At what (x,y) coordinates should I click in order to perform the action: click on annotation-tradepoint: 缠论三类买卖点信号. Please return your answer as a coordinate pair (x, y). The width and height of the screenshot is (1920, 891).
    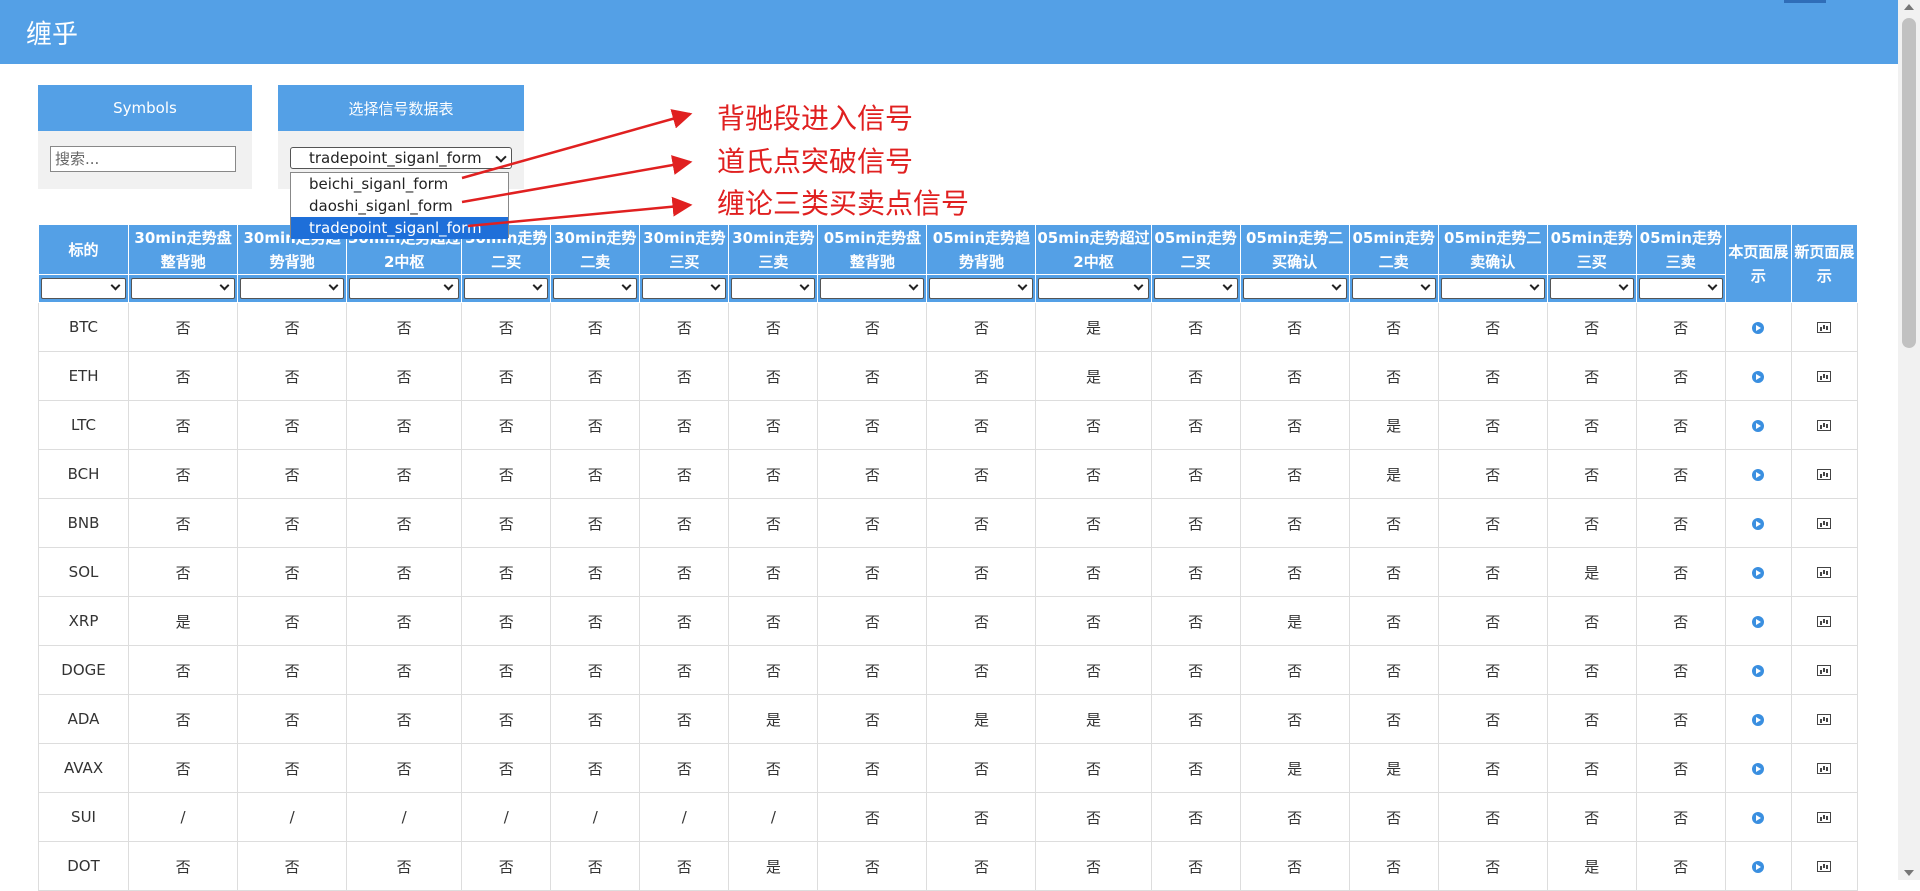
    Looking at the image, I should click on (843, 203).